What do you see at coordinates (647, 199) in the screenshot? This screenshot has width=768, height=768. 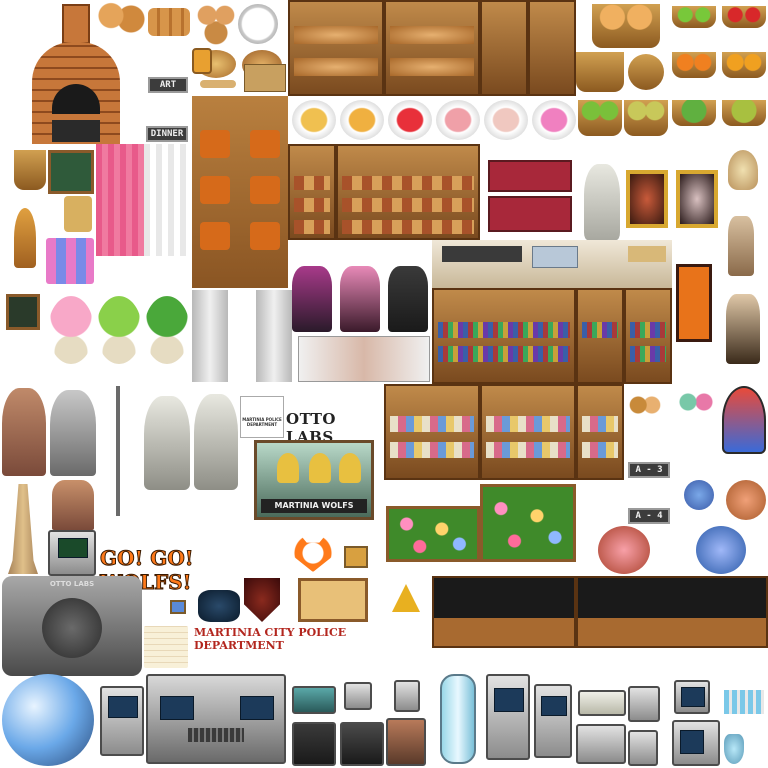 I see `portrait-icon` at bounding box center [647, 199].